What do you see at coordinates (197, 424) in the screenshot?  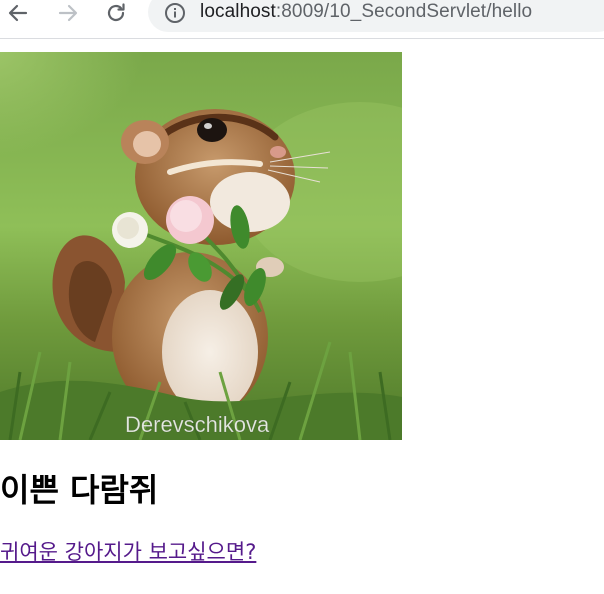 I see `image-watermark: Derevschikova` at bounding box center [197, 424].